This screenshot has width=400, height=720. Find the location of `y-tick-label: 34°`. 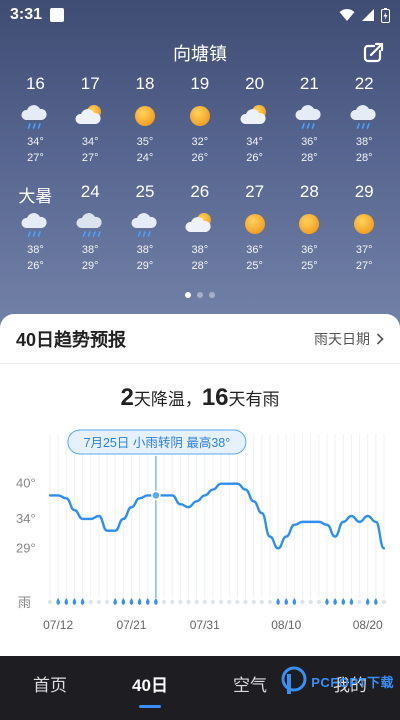

y-tick-label: 34° is located at coordinates (26, 518).